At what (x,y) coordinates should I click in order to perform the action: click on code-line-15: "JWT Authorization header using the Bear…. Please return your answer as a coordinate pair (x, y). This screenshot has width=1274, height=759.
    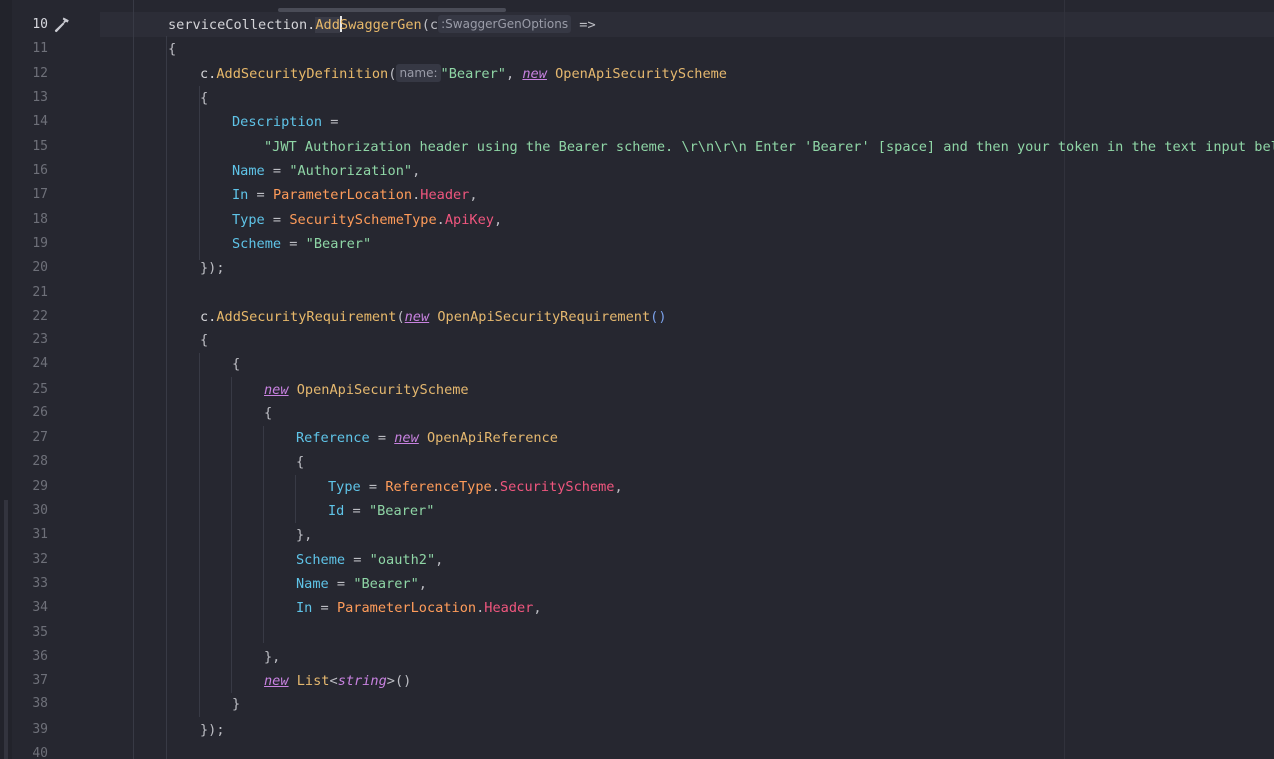
    Looking at the image, I should click on (689, 147).